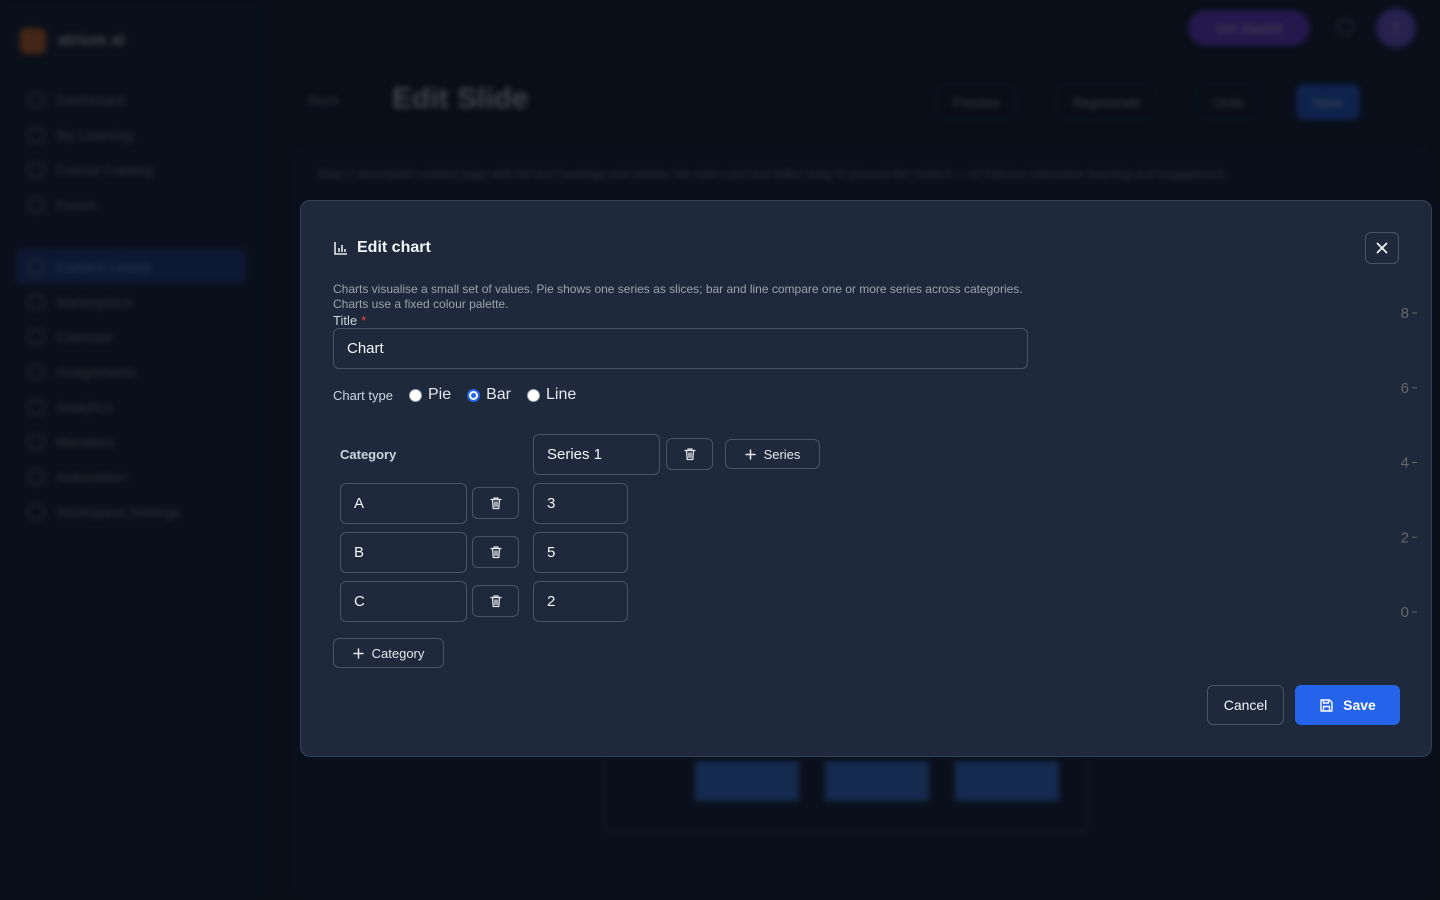 The image size is (1440, 900). What do you see at coordinates (415, 395) in the screenshot?
I see `pie-radio` at bounding box center [415, 395].